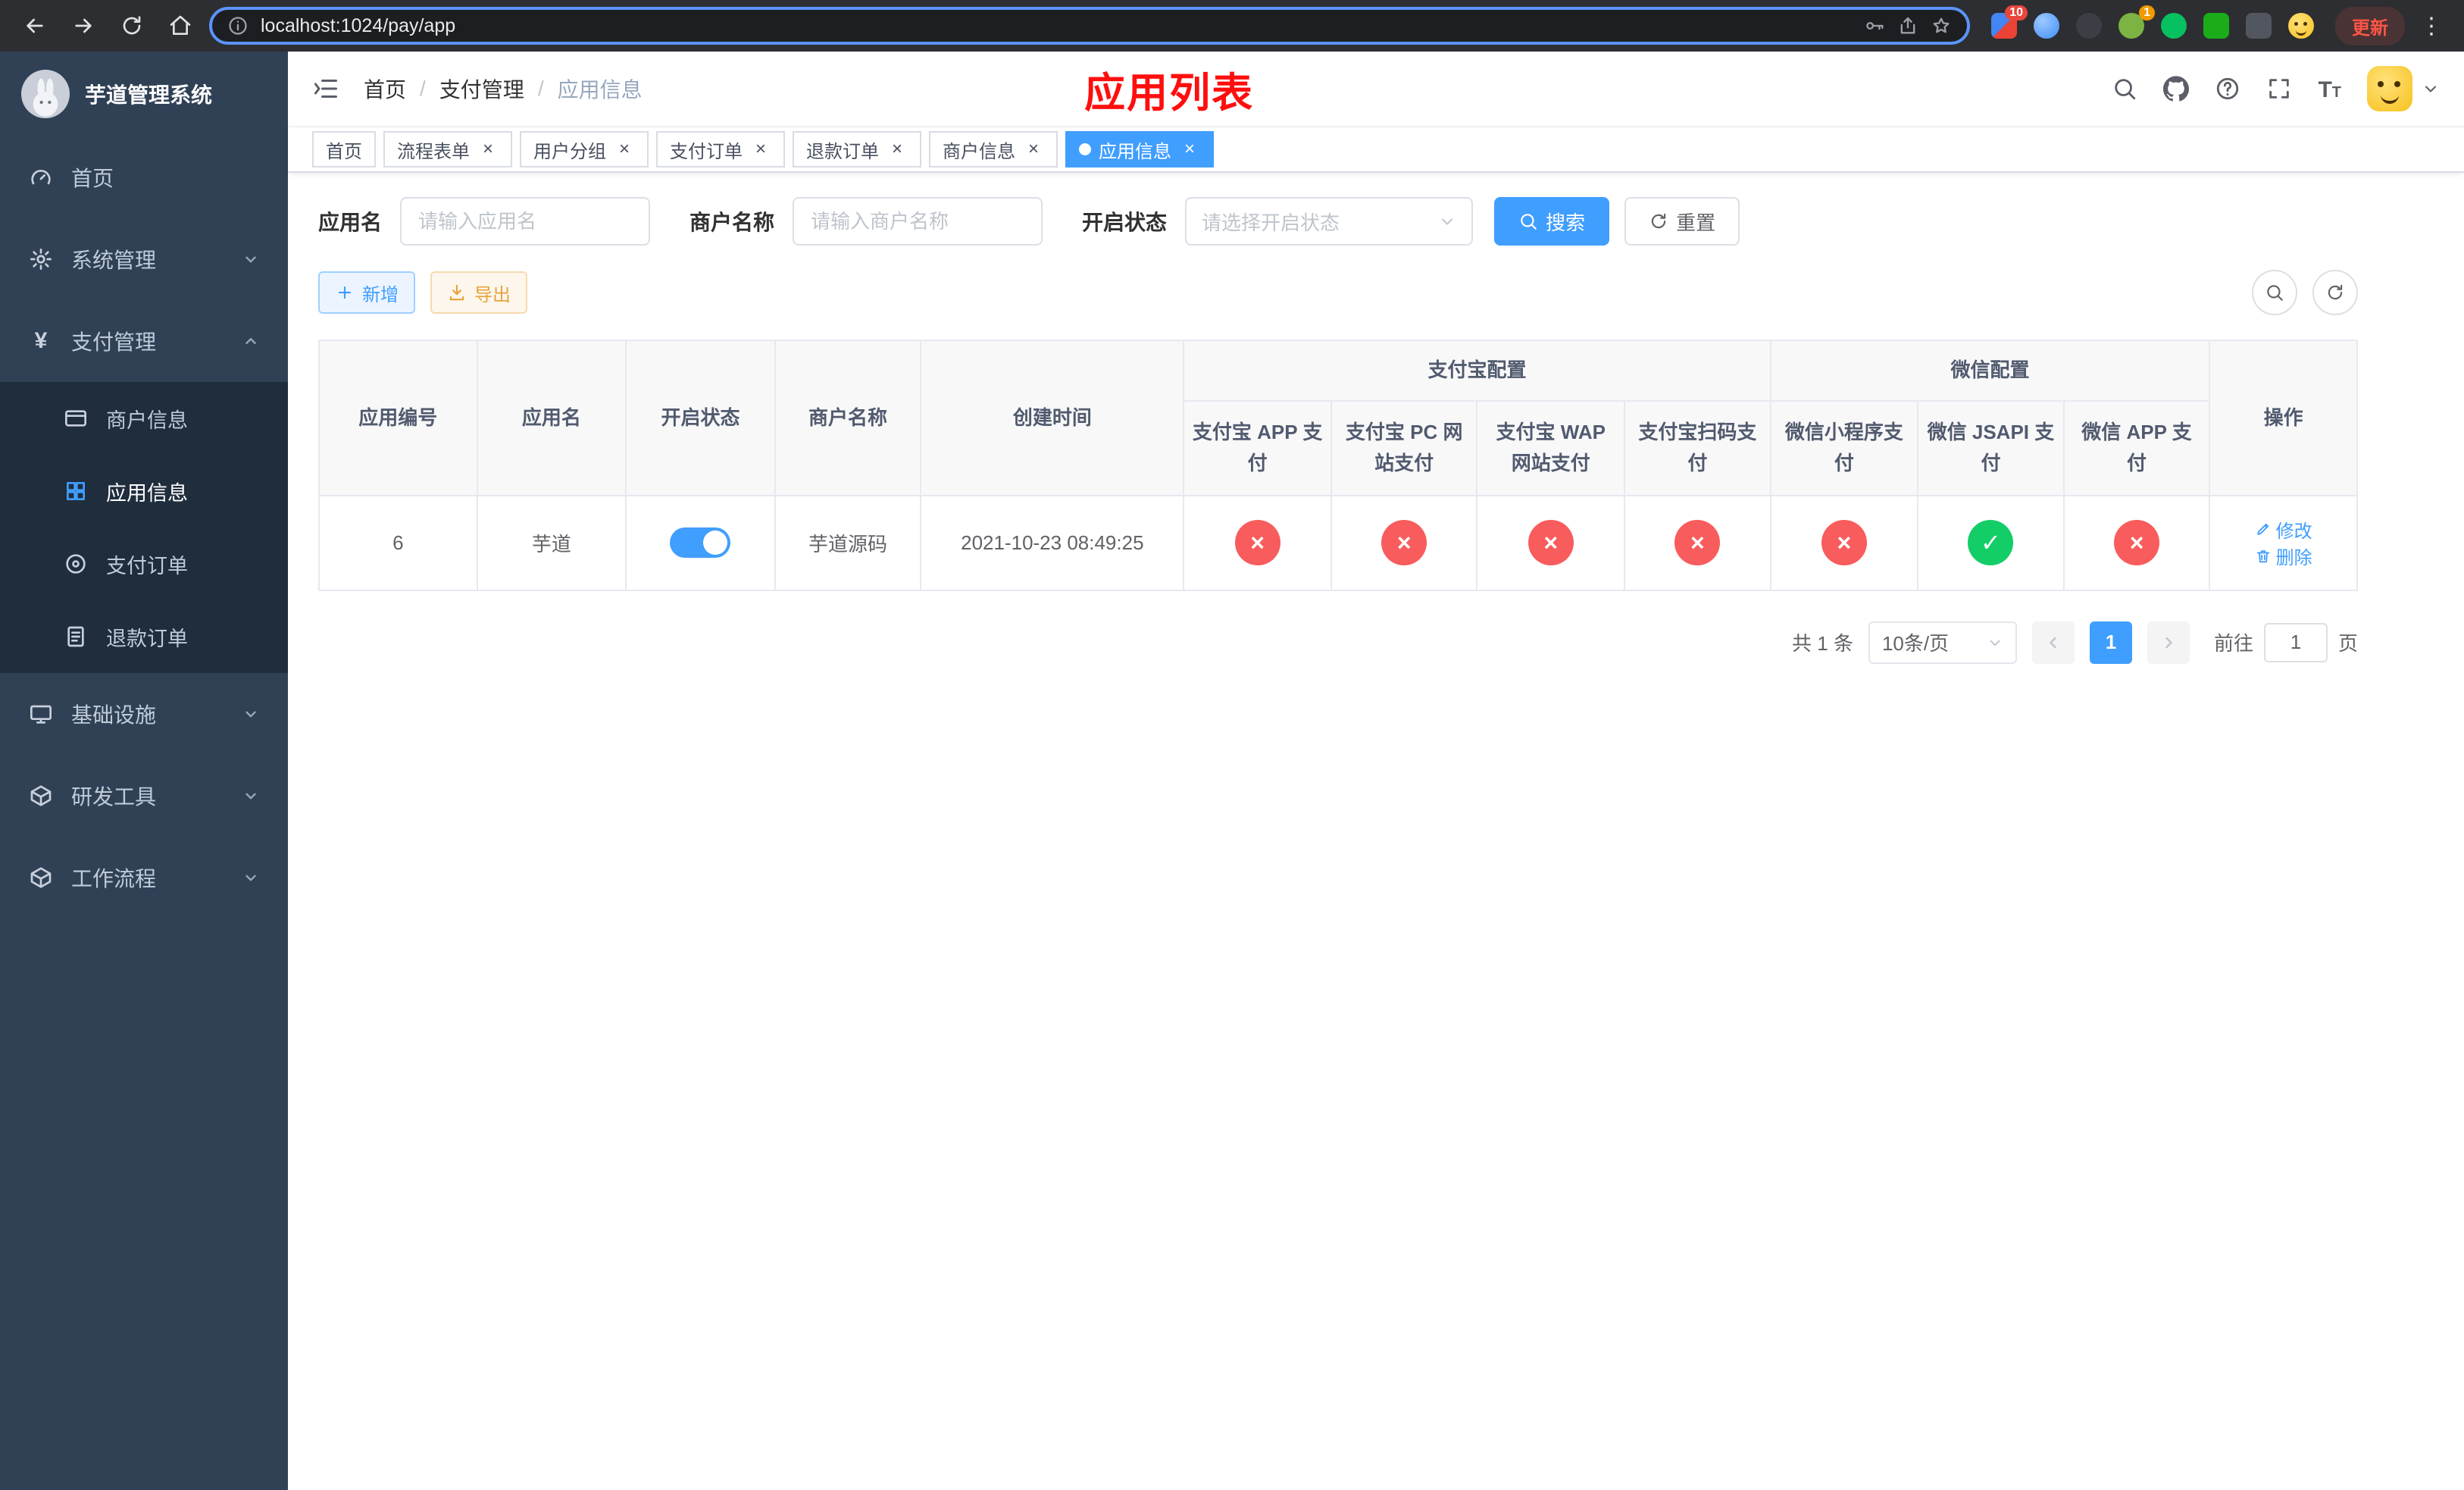 Image resolution: width=2464 pixels, height=1490 pixels. I want to click on add-button: 新增, so click(366, 292).